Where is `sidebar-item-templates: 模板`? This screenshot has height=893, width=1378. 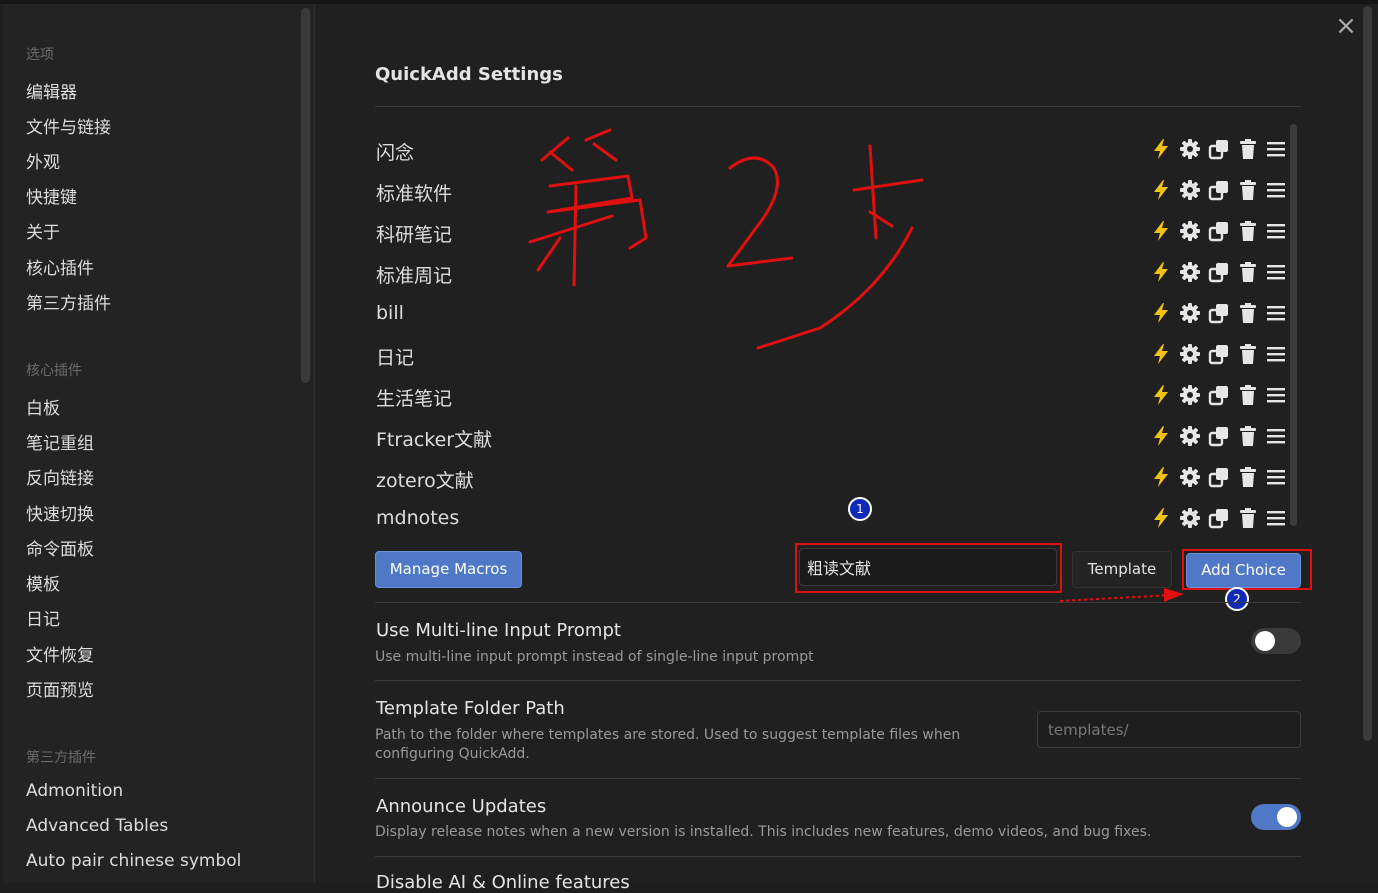
sidebar-item-templates: 模板 is located at coordinates (43, 582).